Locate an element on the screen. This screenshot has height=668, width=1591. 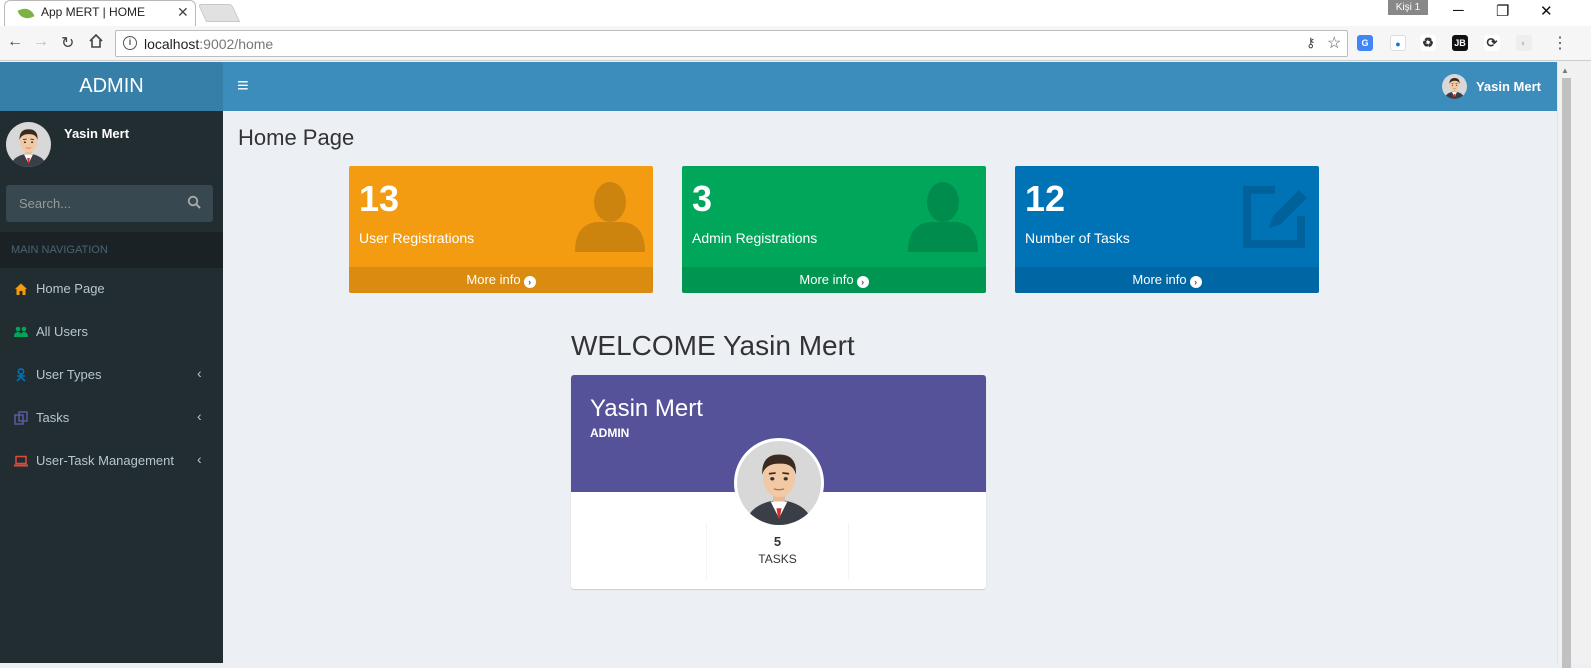
tasks-count: 5 is located at coordinates (777, 541).